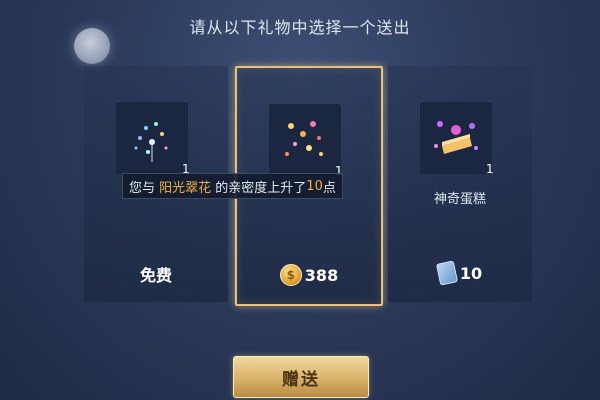 The width and height of the screenshot is (600, 400). Describe the element at coordinates (144, 188) in the screenshot. I see `toast-prefix: 您与` at that location.